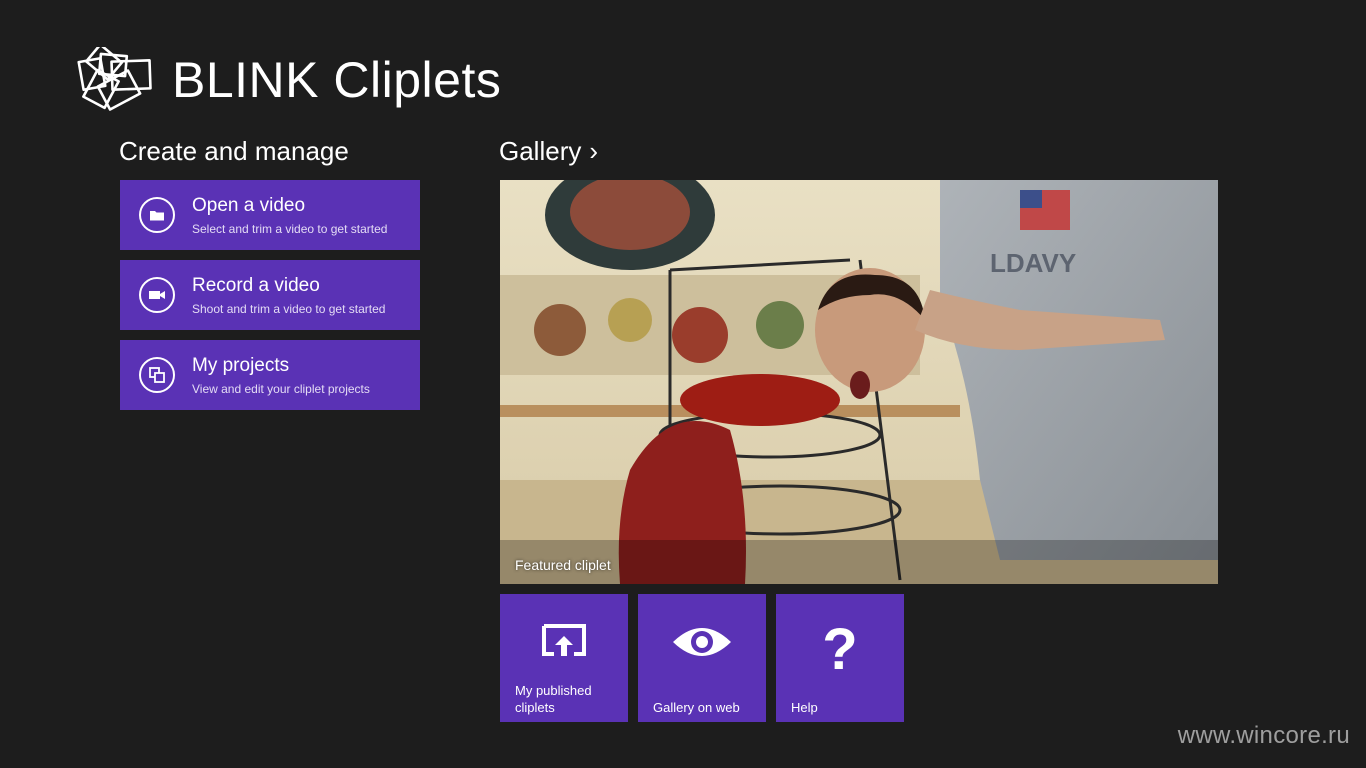 This screenshot has width=1366, height=768. Describe the element at coordinates (1263, 735) in the screenshot. I see `watermark: www.wincore.ru` at that location.